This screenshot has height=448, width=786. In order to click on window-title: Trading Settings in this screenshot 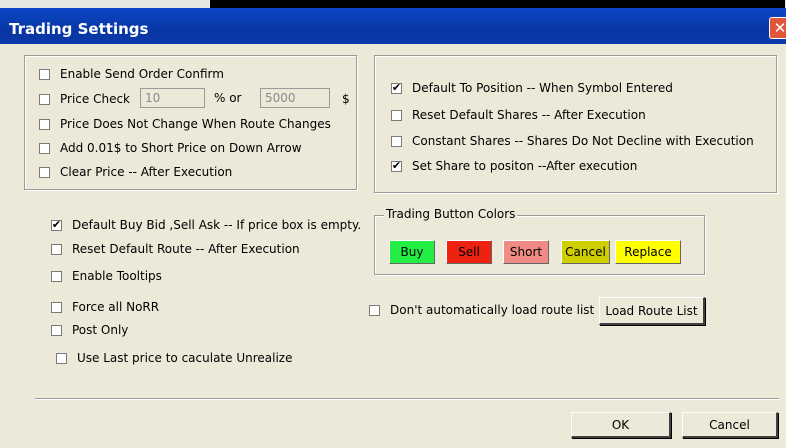, I will do `click(79, 29)`.